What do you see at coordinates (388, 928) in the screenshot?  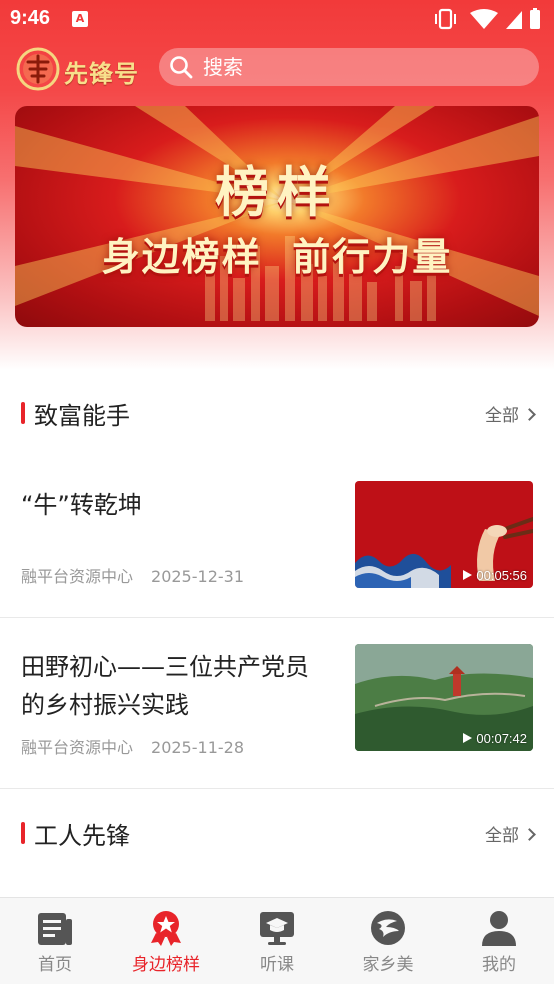 I see `river-icon` at bounding box center [388, 928].